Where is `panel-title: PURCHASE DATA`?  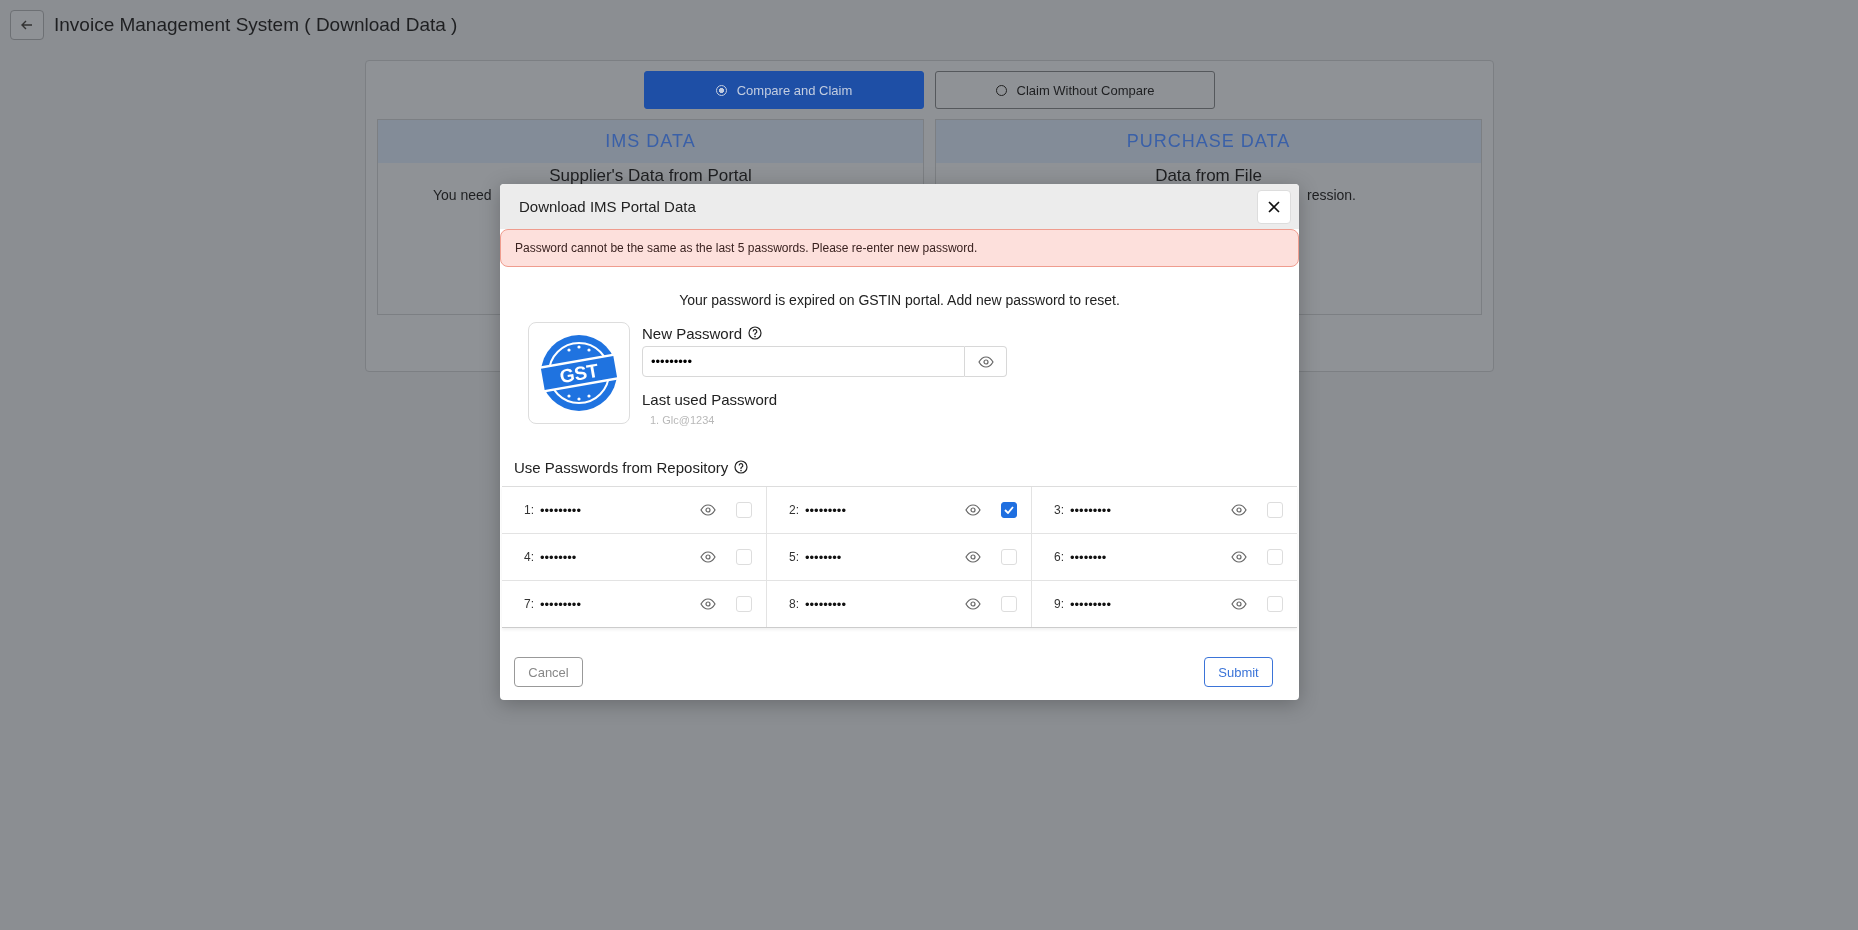
panel-title: PURCHASE DATA is located at coordinates (1208, 141).